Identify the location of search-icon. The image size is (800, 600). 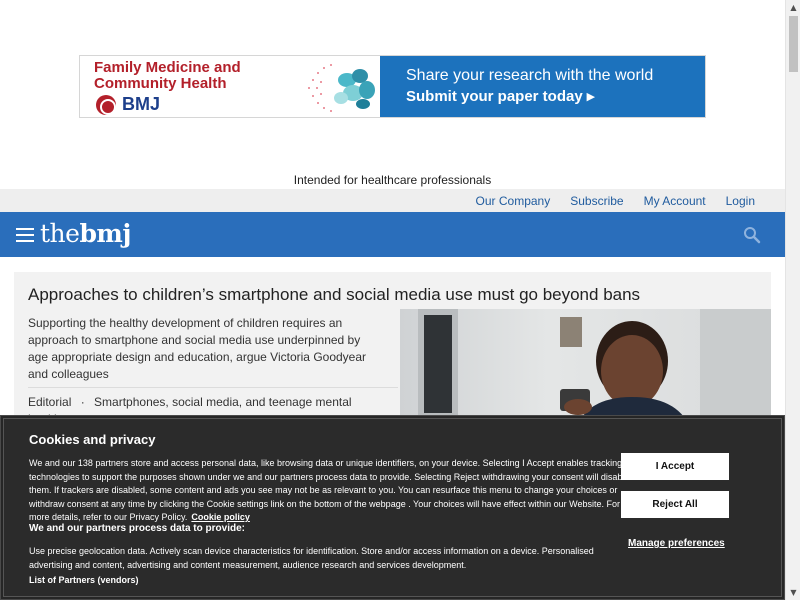
(752, 235).